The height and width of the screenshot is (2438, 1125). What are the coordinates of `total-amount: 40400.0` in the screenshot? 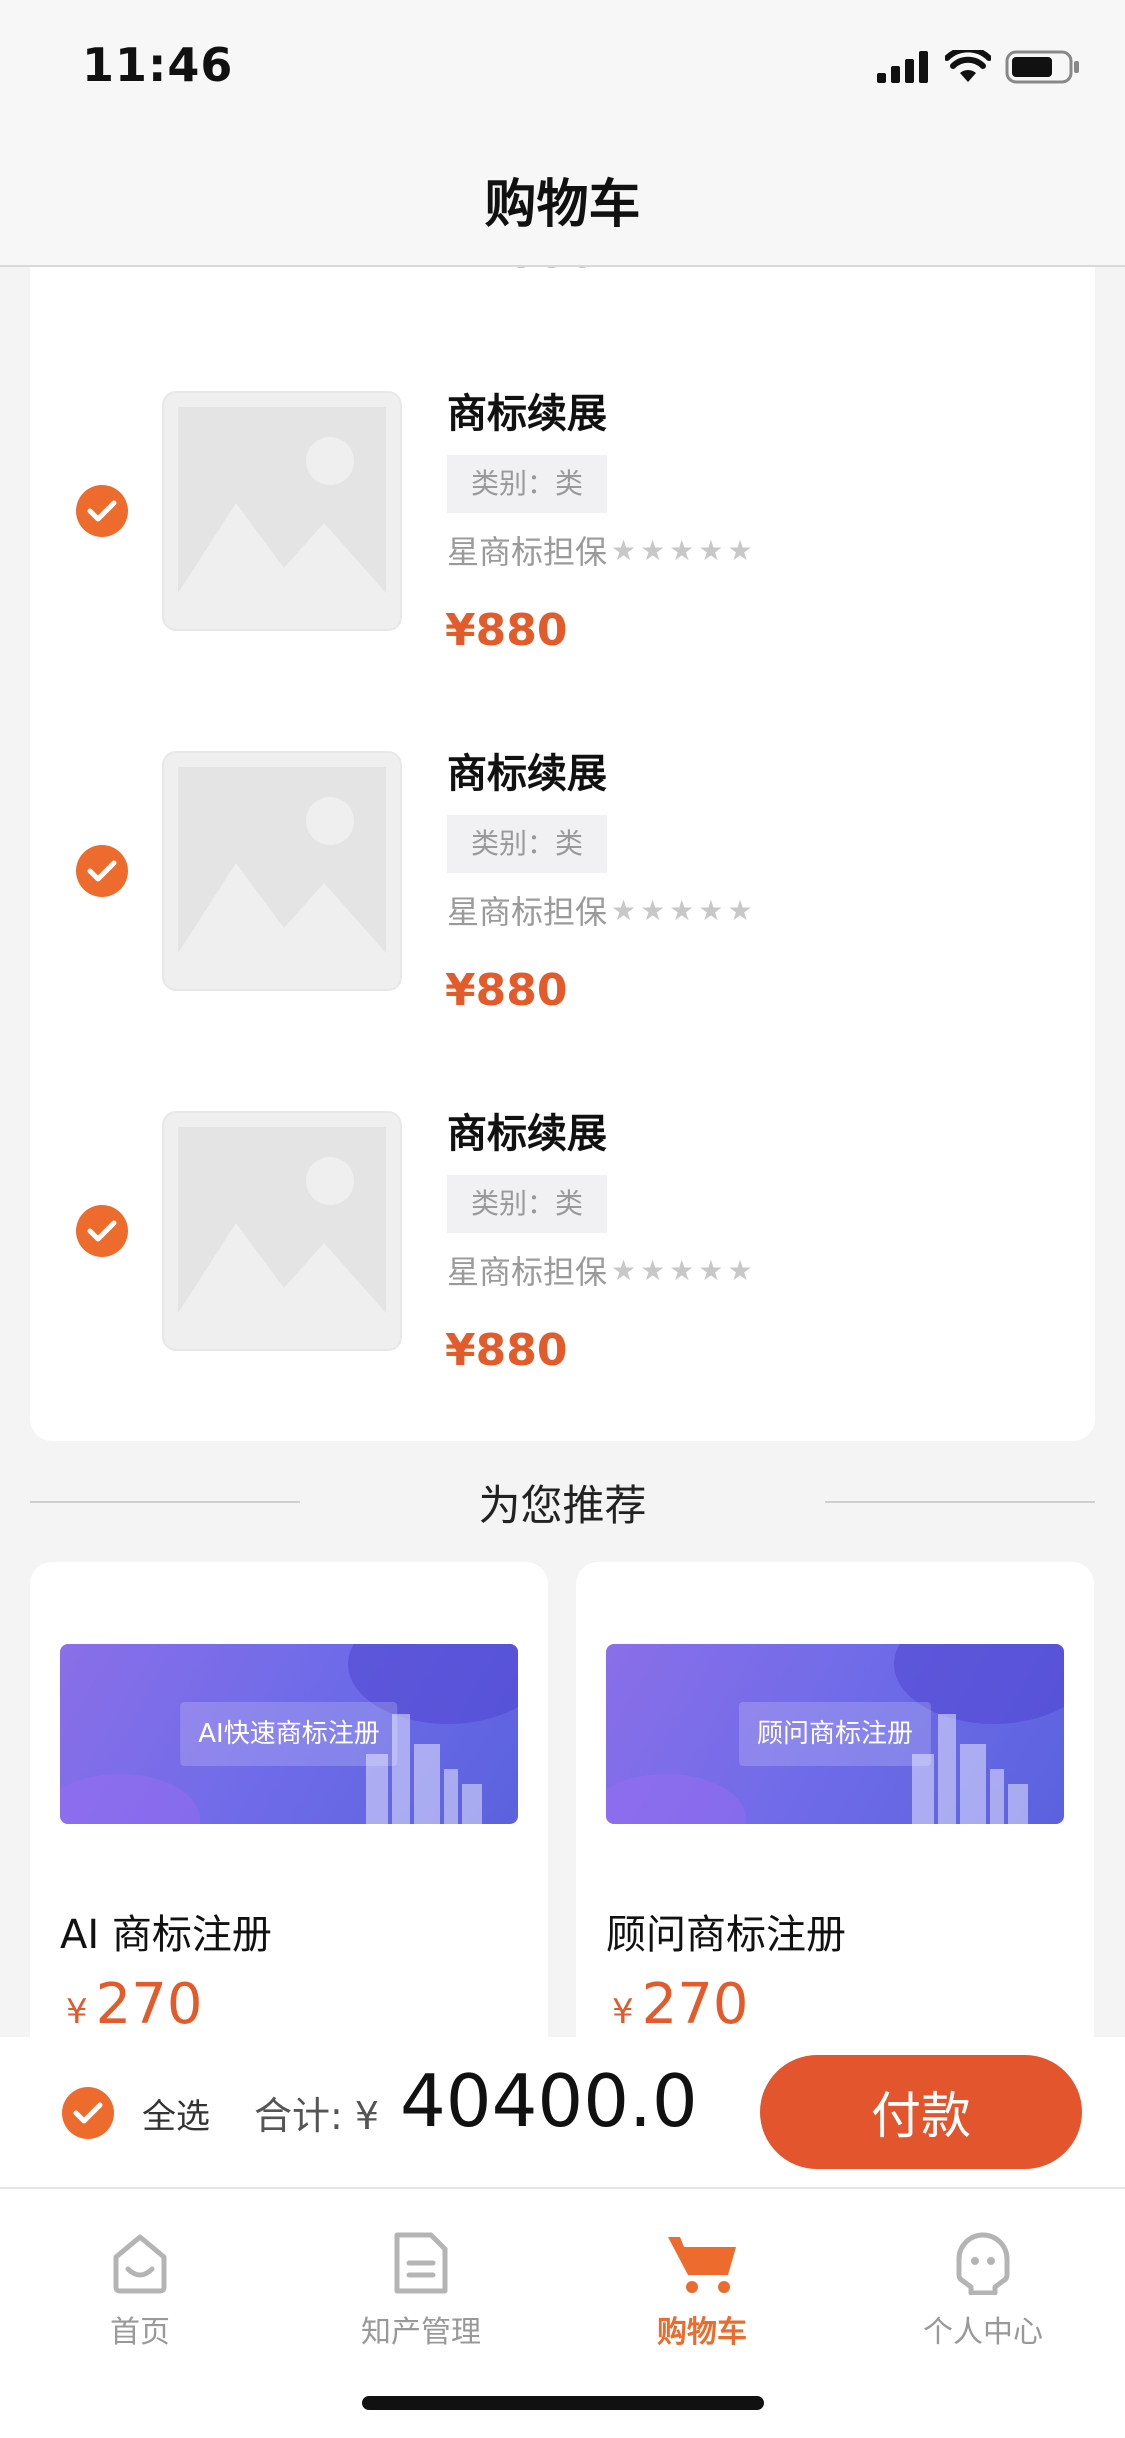 It's located at (549, 2101).